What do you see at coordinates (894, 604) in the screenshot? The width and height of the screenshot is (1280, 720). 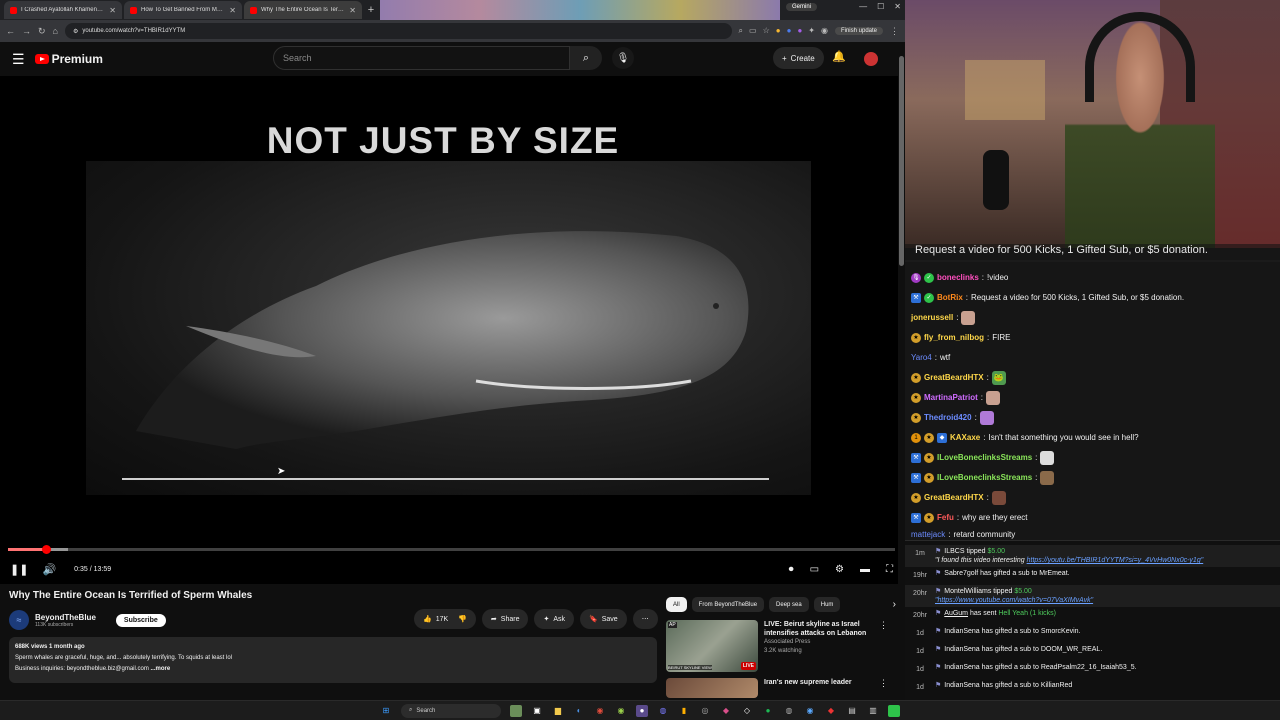 I see `chevron-right-icon: ›` at bounding box center [894, 604].